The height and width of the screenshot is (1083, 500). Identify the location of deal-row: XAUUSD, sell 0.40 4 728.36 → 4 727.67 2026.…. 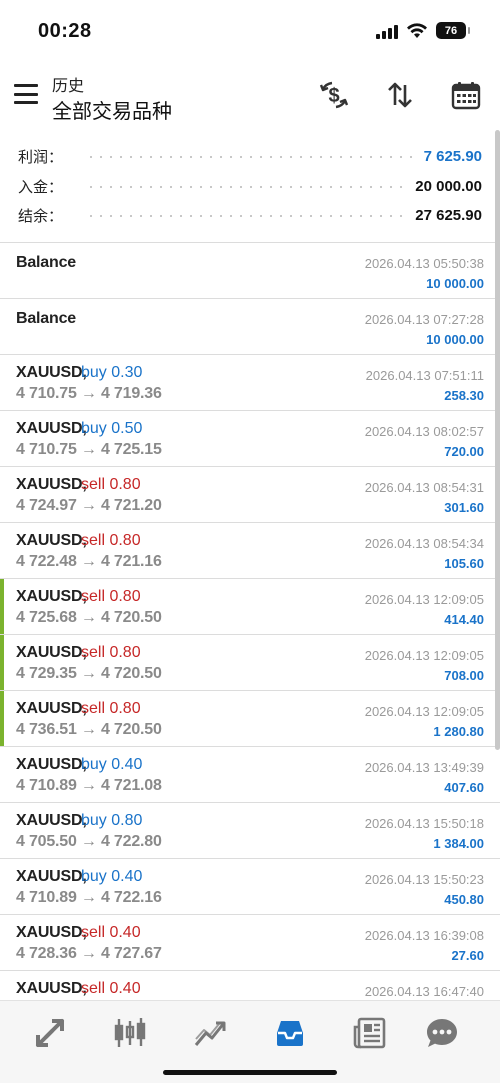
(250, 943).